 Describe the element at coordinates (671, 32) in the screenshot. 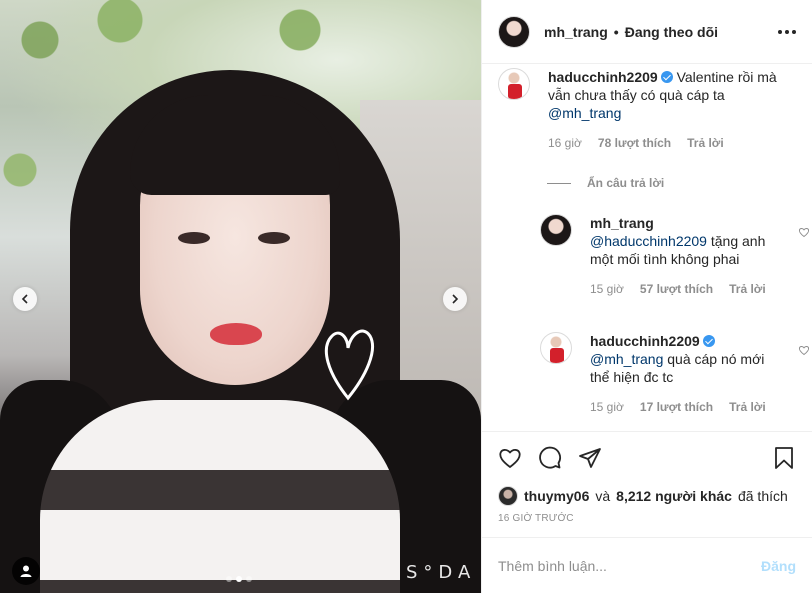

I see `follow-status-button: Đang theo dõi` at that location.